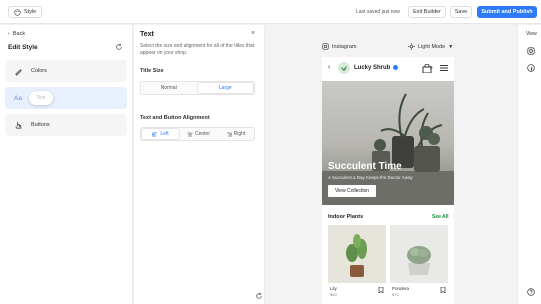  I want to click on pointer-hand-icon, so click(18, 125).